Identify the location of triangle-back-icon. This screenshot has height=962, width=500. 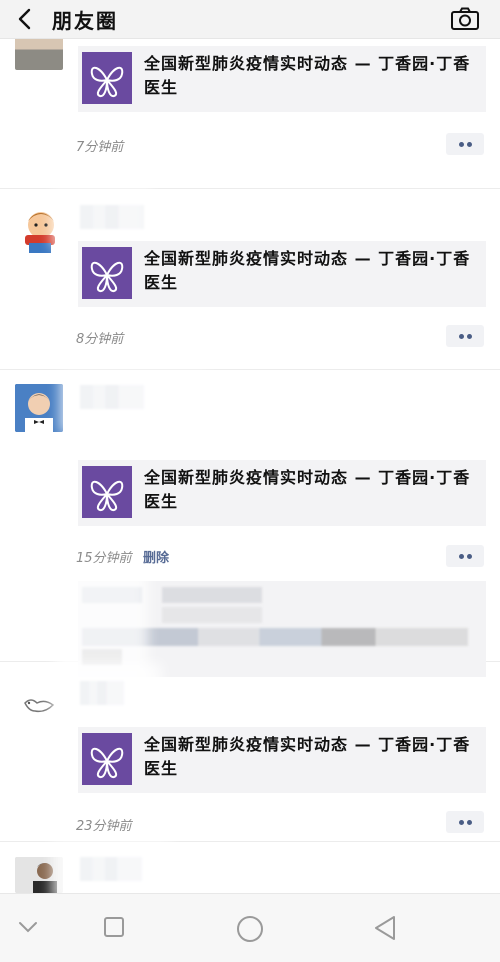
(385, 928).